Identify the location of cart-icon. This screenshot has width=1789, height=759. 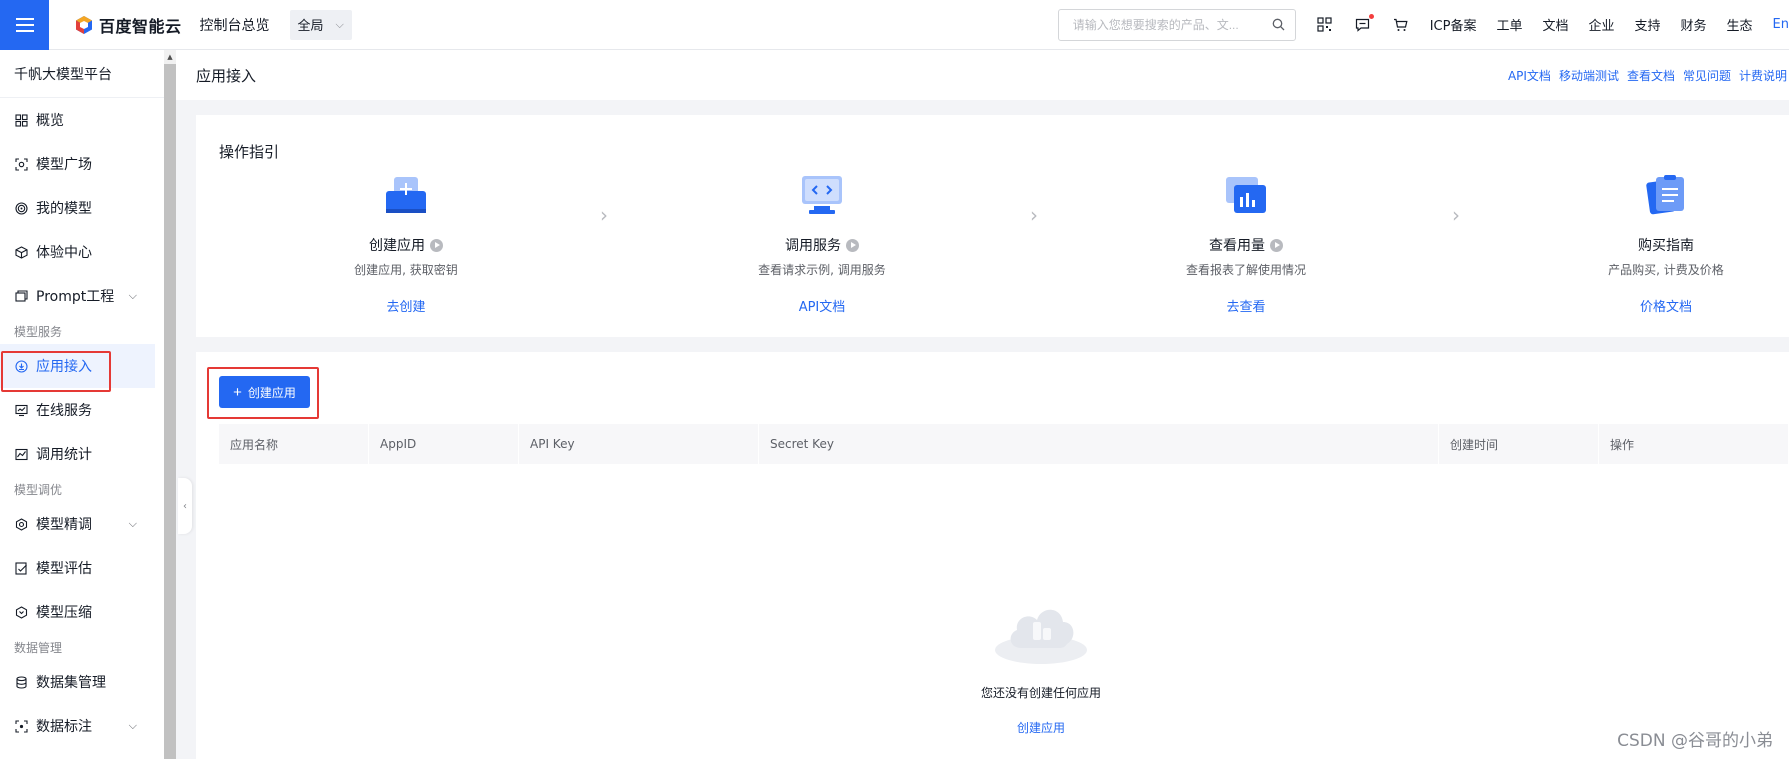
(1401, 24).